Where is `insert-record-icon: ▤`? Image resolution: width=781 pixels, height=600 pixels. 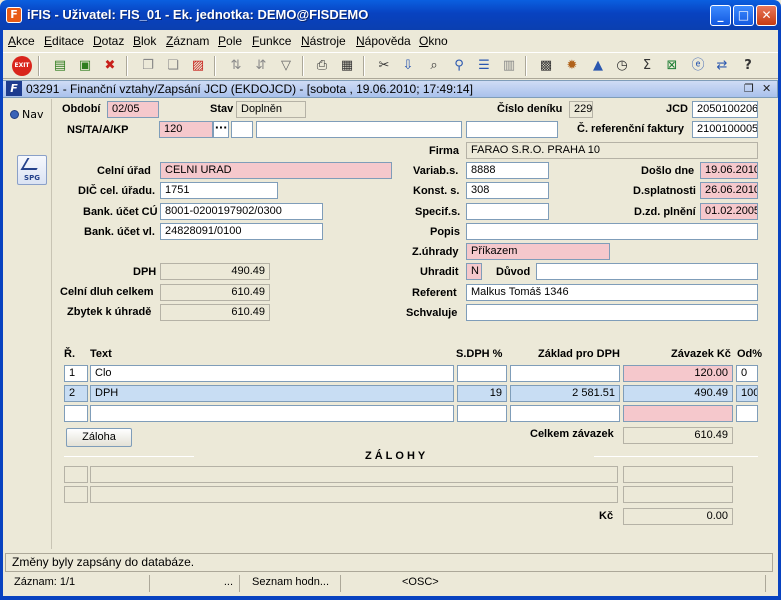
insert-record-icon: ▤ is located at coordinates (60, 66).